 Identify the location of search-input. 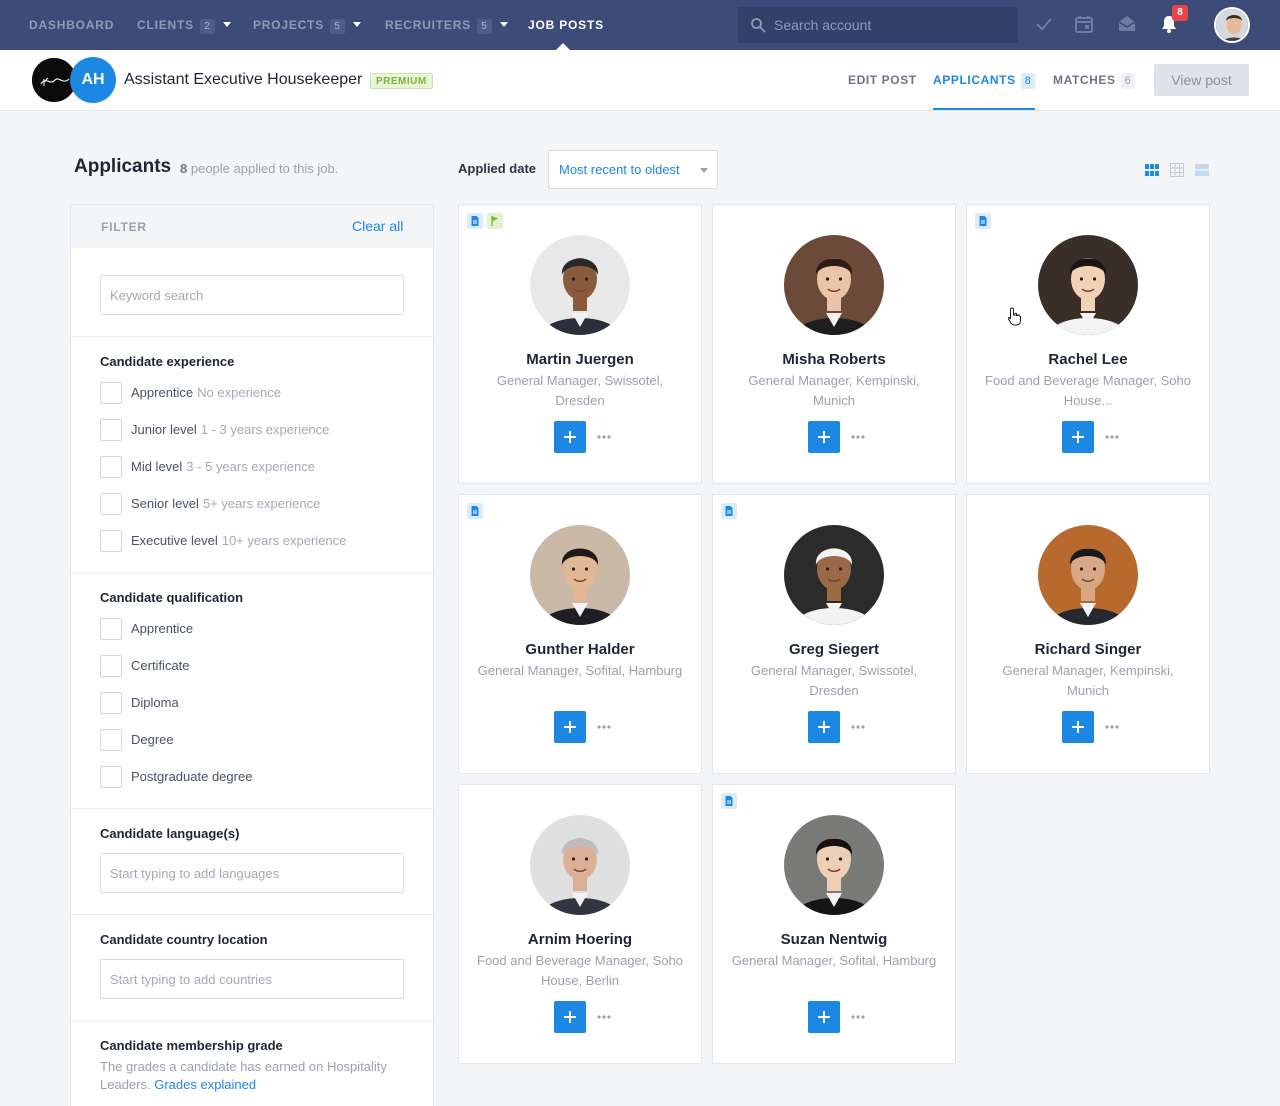
(892, 25).